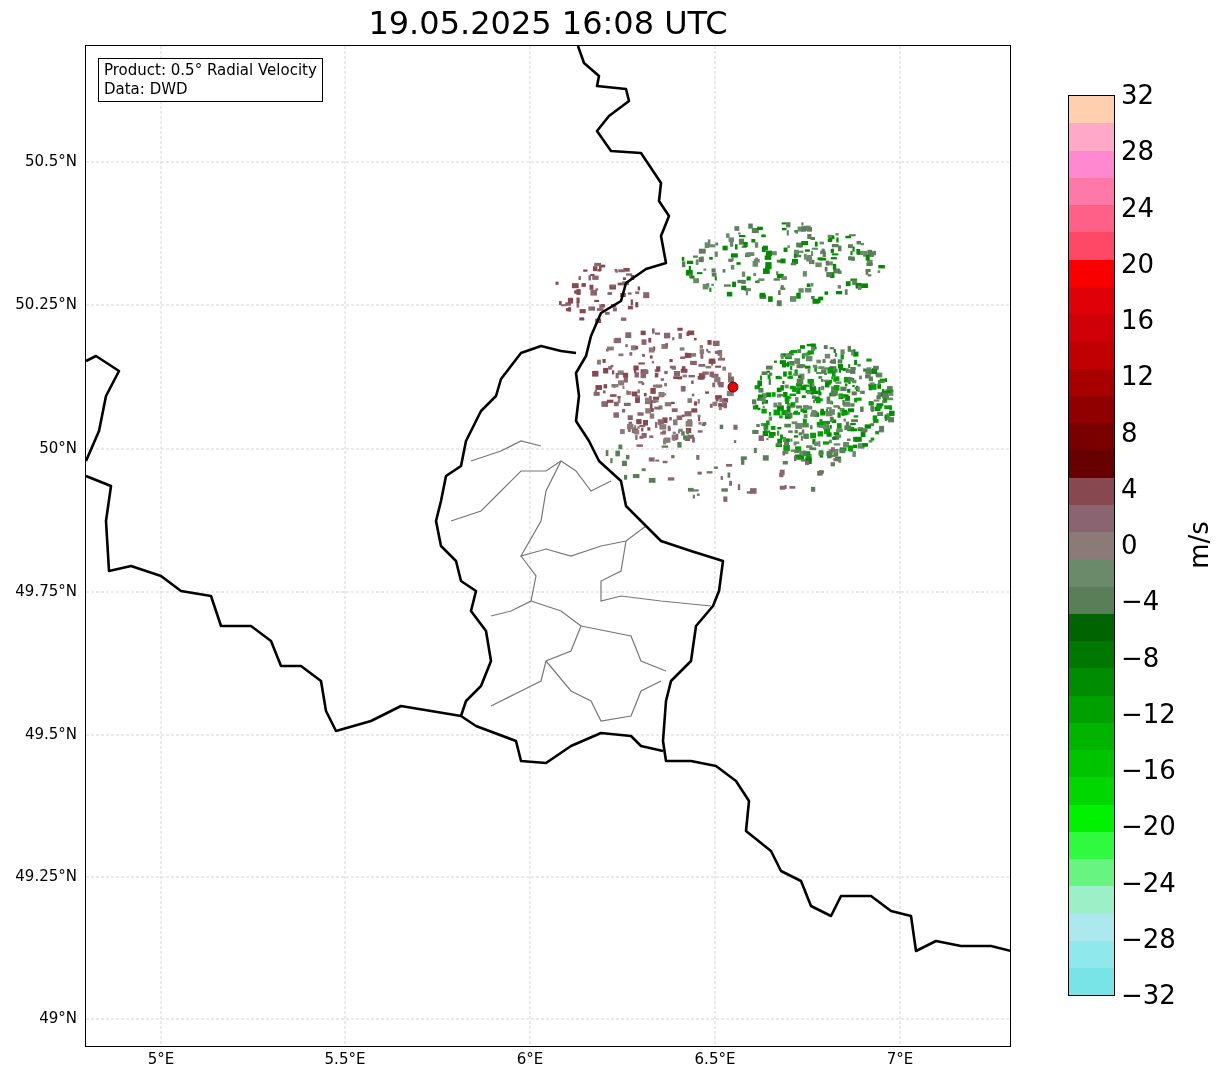 This screenshot has height=1081, width=1225. What do you see at coordinates (50, 734) in the screenshot?
I see `latitude-label: 49.5°N` at bounding box center [50, 734].